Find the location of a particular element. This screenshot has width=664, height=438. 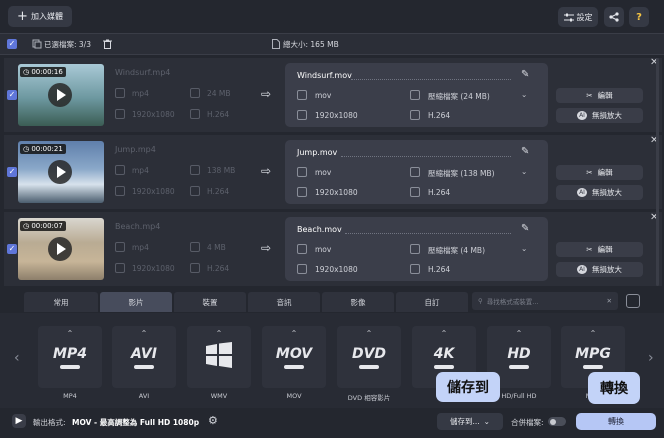

name-divider is located at coordinates (428, 233).